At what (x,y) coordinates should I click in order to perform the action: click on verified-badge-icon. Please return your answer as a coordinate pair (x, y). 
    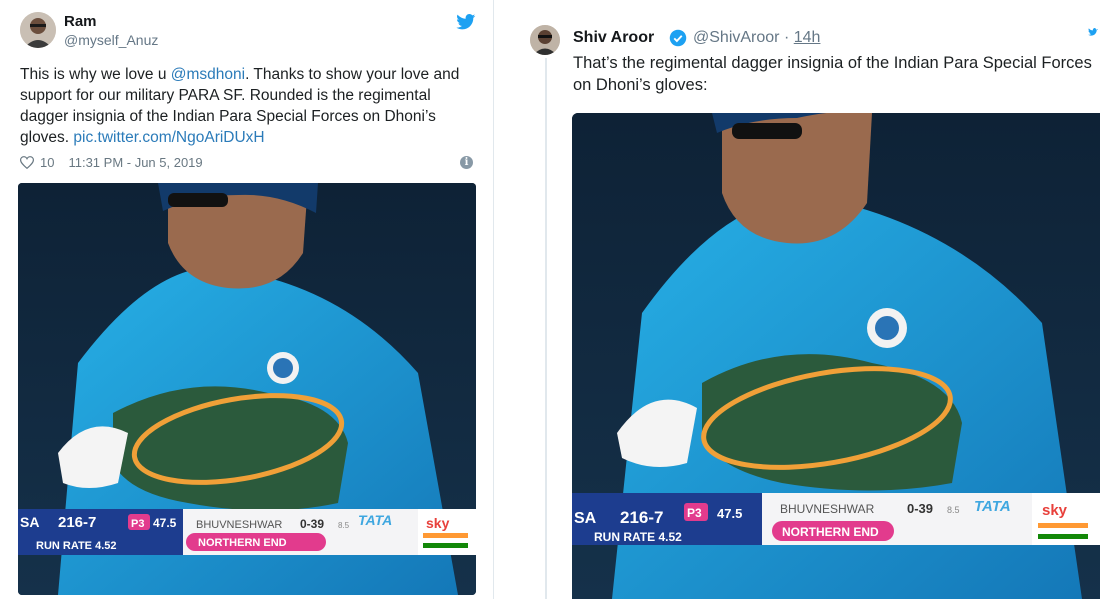
    Looking at the image, I should click on (678, 38).